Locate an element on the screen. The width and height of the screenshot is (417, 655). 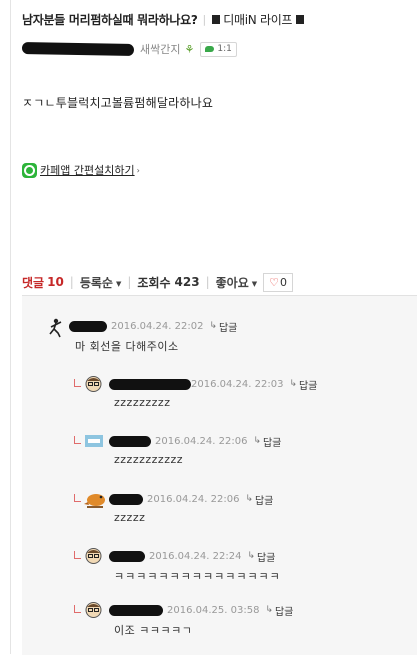
author-name-redacted is located at coordinates (78, 49).